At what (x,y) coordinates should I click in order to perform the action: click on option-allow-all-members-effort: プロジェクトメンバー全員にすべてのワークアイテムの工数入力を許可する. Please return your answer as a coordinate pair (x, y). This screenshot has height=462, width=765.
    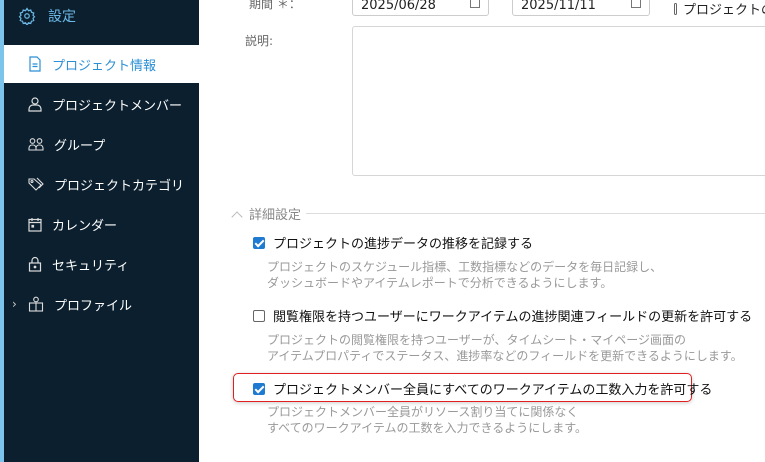
    Looking at the image, I should click on (482, 388).